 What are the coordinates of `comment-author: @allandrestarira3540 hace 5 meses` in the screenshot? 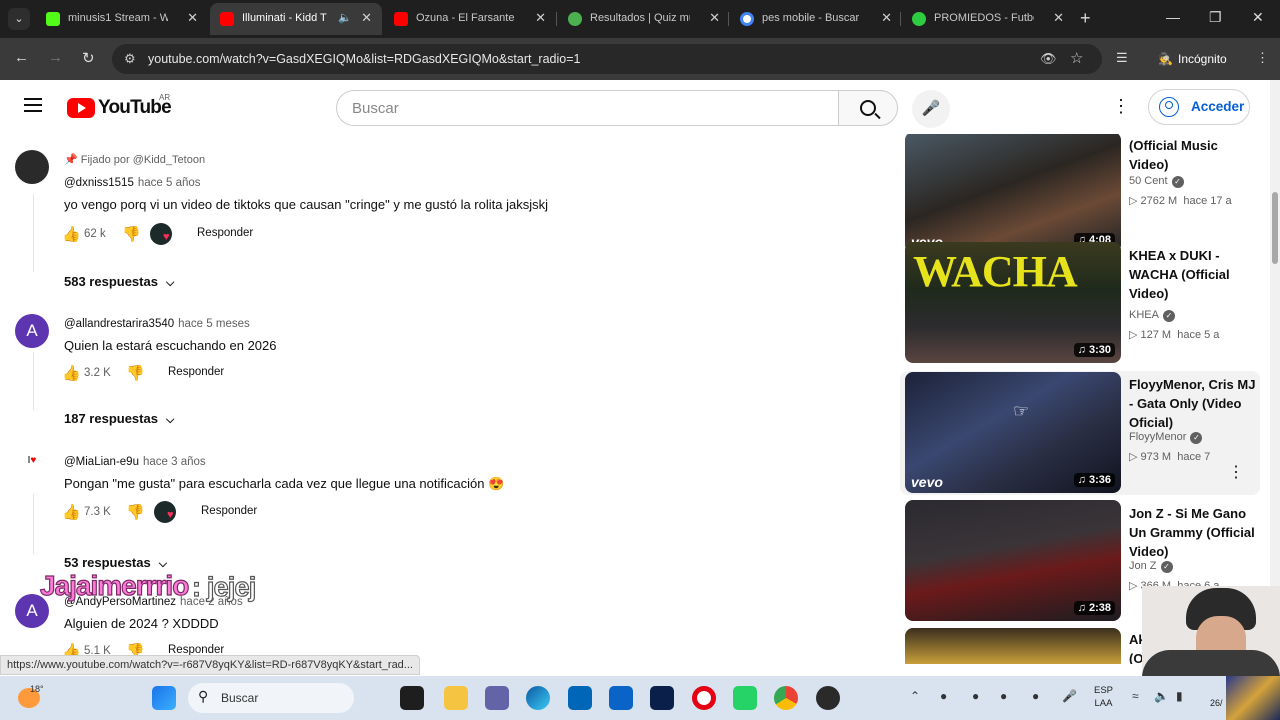 It's located at (157, 324).